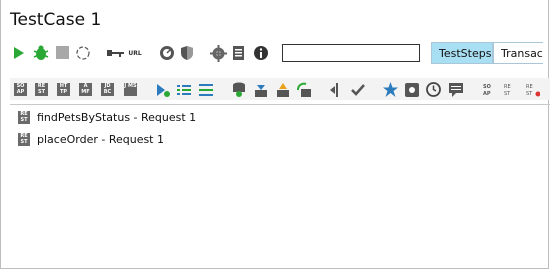 The image size is (550, 270). What do you see at coordinates (167, 53) in the screenshot?
I see `gauge-icon` at bounding box center [167, 53].